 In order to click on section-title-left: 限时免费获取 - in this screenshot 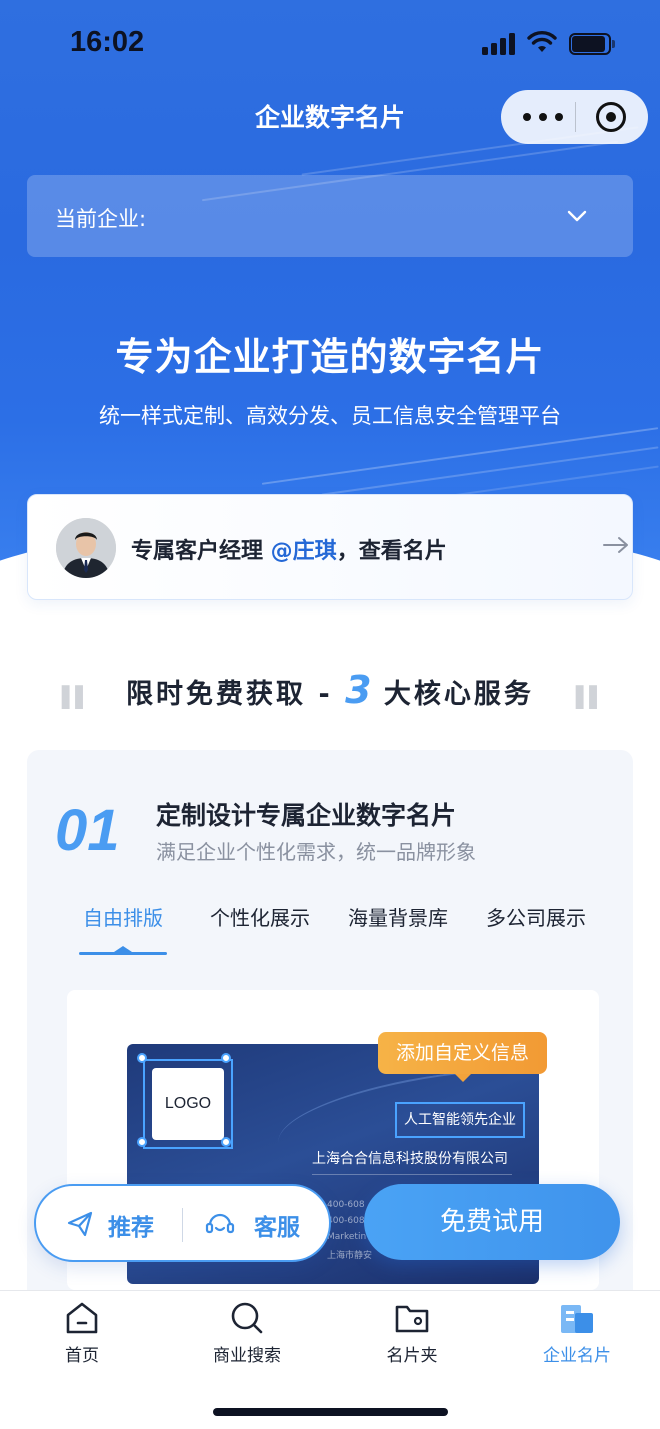, I will do `click(236, 694)`.